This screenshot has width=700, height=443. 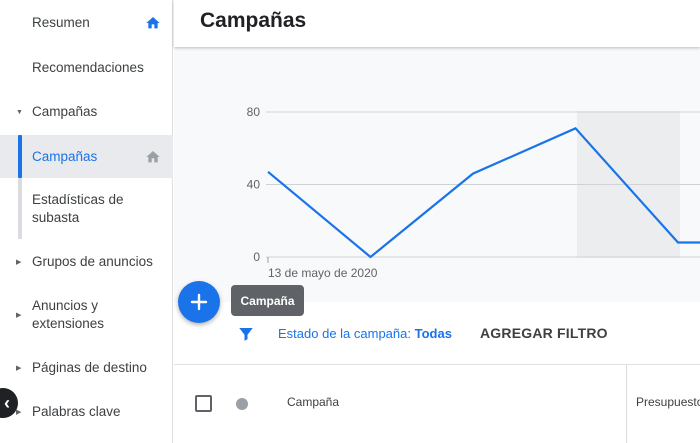 I want to click on y-tick-label: 0, so click(x=256, y=257).